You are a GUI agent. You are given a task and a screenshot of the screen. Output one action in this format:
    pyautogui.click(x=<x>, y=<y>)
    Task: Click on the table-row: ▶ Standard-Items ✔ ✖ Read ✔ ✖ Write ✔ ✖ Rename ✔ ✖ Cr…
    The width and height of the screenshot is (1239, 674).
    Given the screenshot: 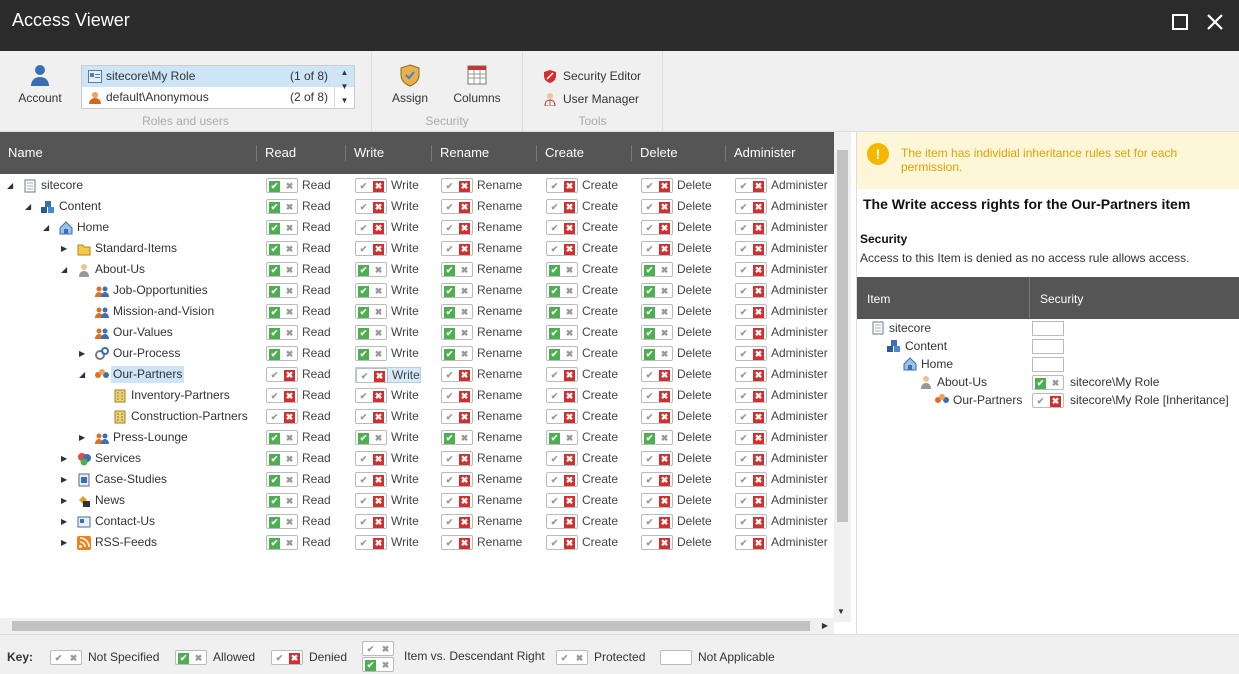 What is the action you would take?
    pyautogui.click(x=417, y=248)
    